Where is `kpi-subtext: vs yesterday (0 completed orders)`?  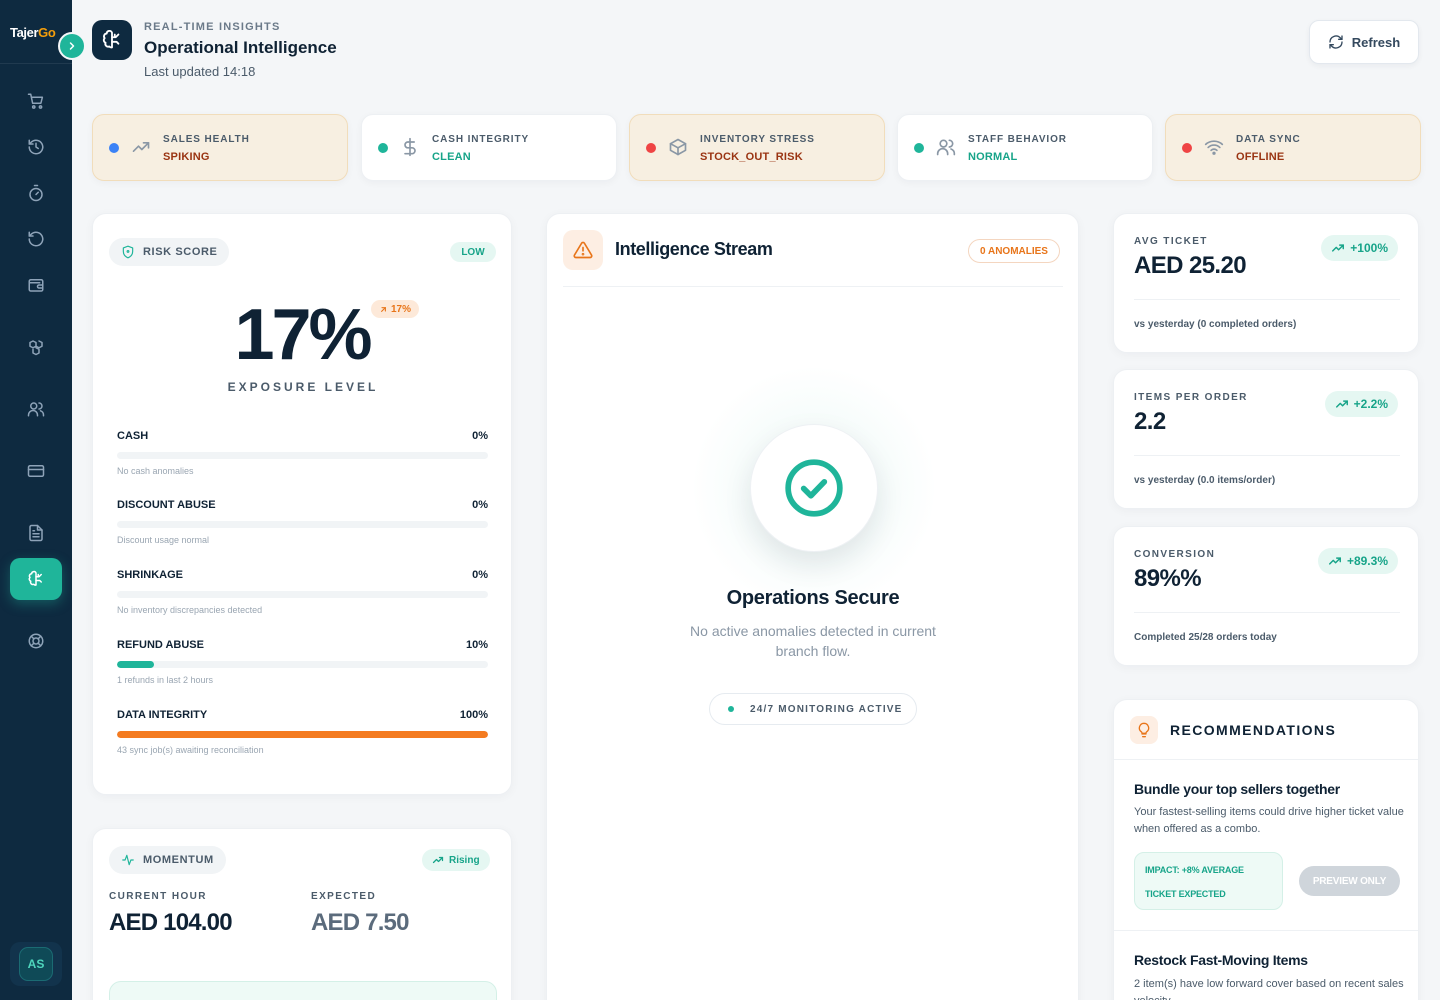 kpi-subtext: vs yesterday (0 completed orders) is located at coordinates (1215, 324).